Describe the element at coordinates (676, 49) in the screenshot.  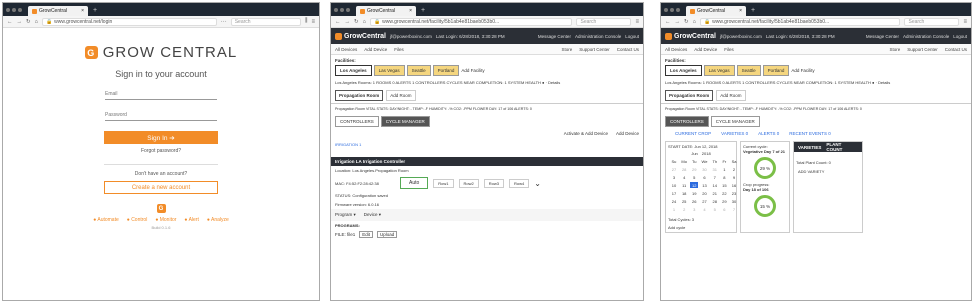
I see `all-devices-link: All Devices` at that location.